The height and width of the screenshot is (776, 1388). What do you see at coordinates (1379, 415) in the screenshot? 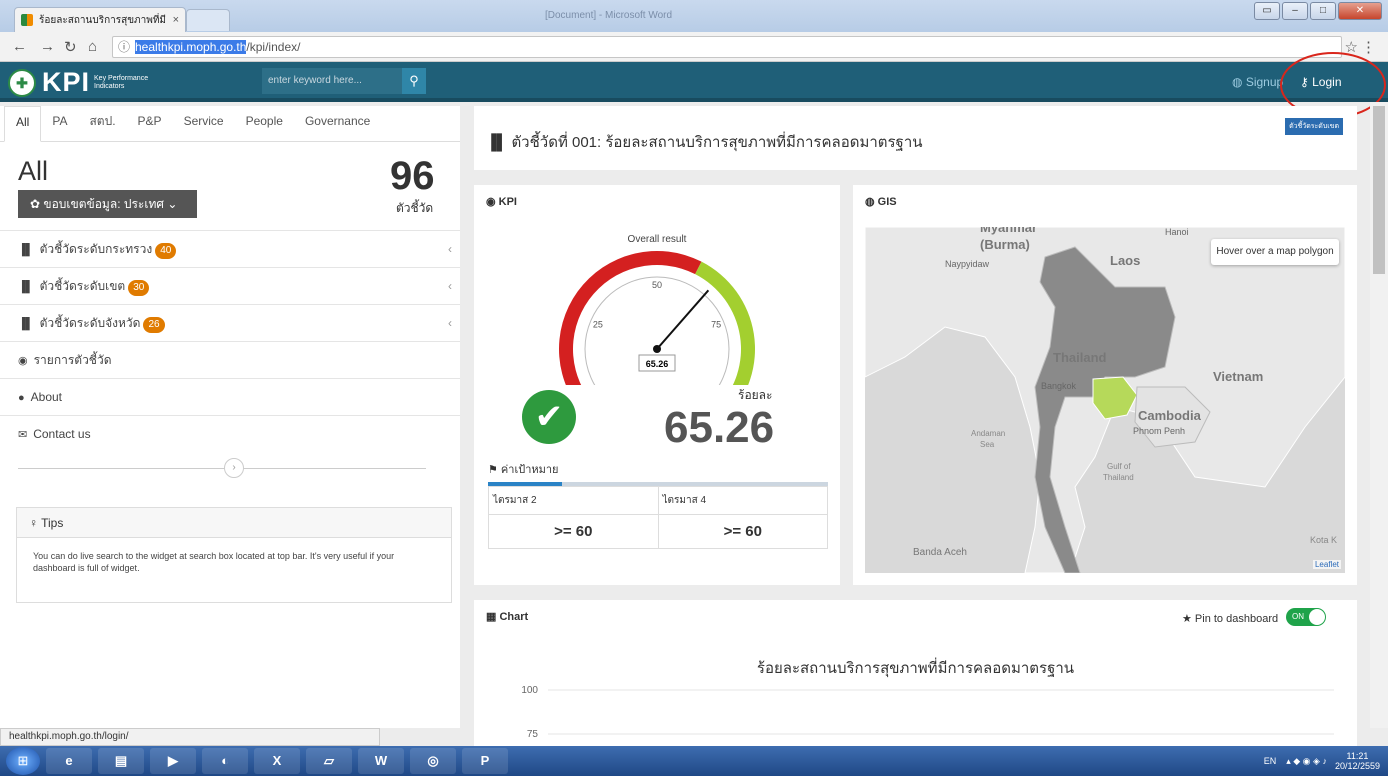
I see `page-scrollbar` at bounding box center [1379, 415].